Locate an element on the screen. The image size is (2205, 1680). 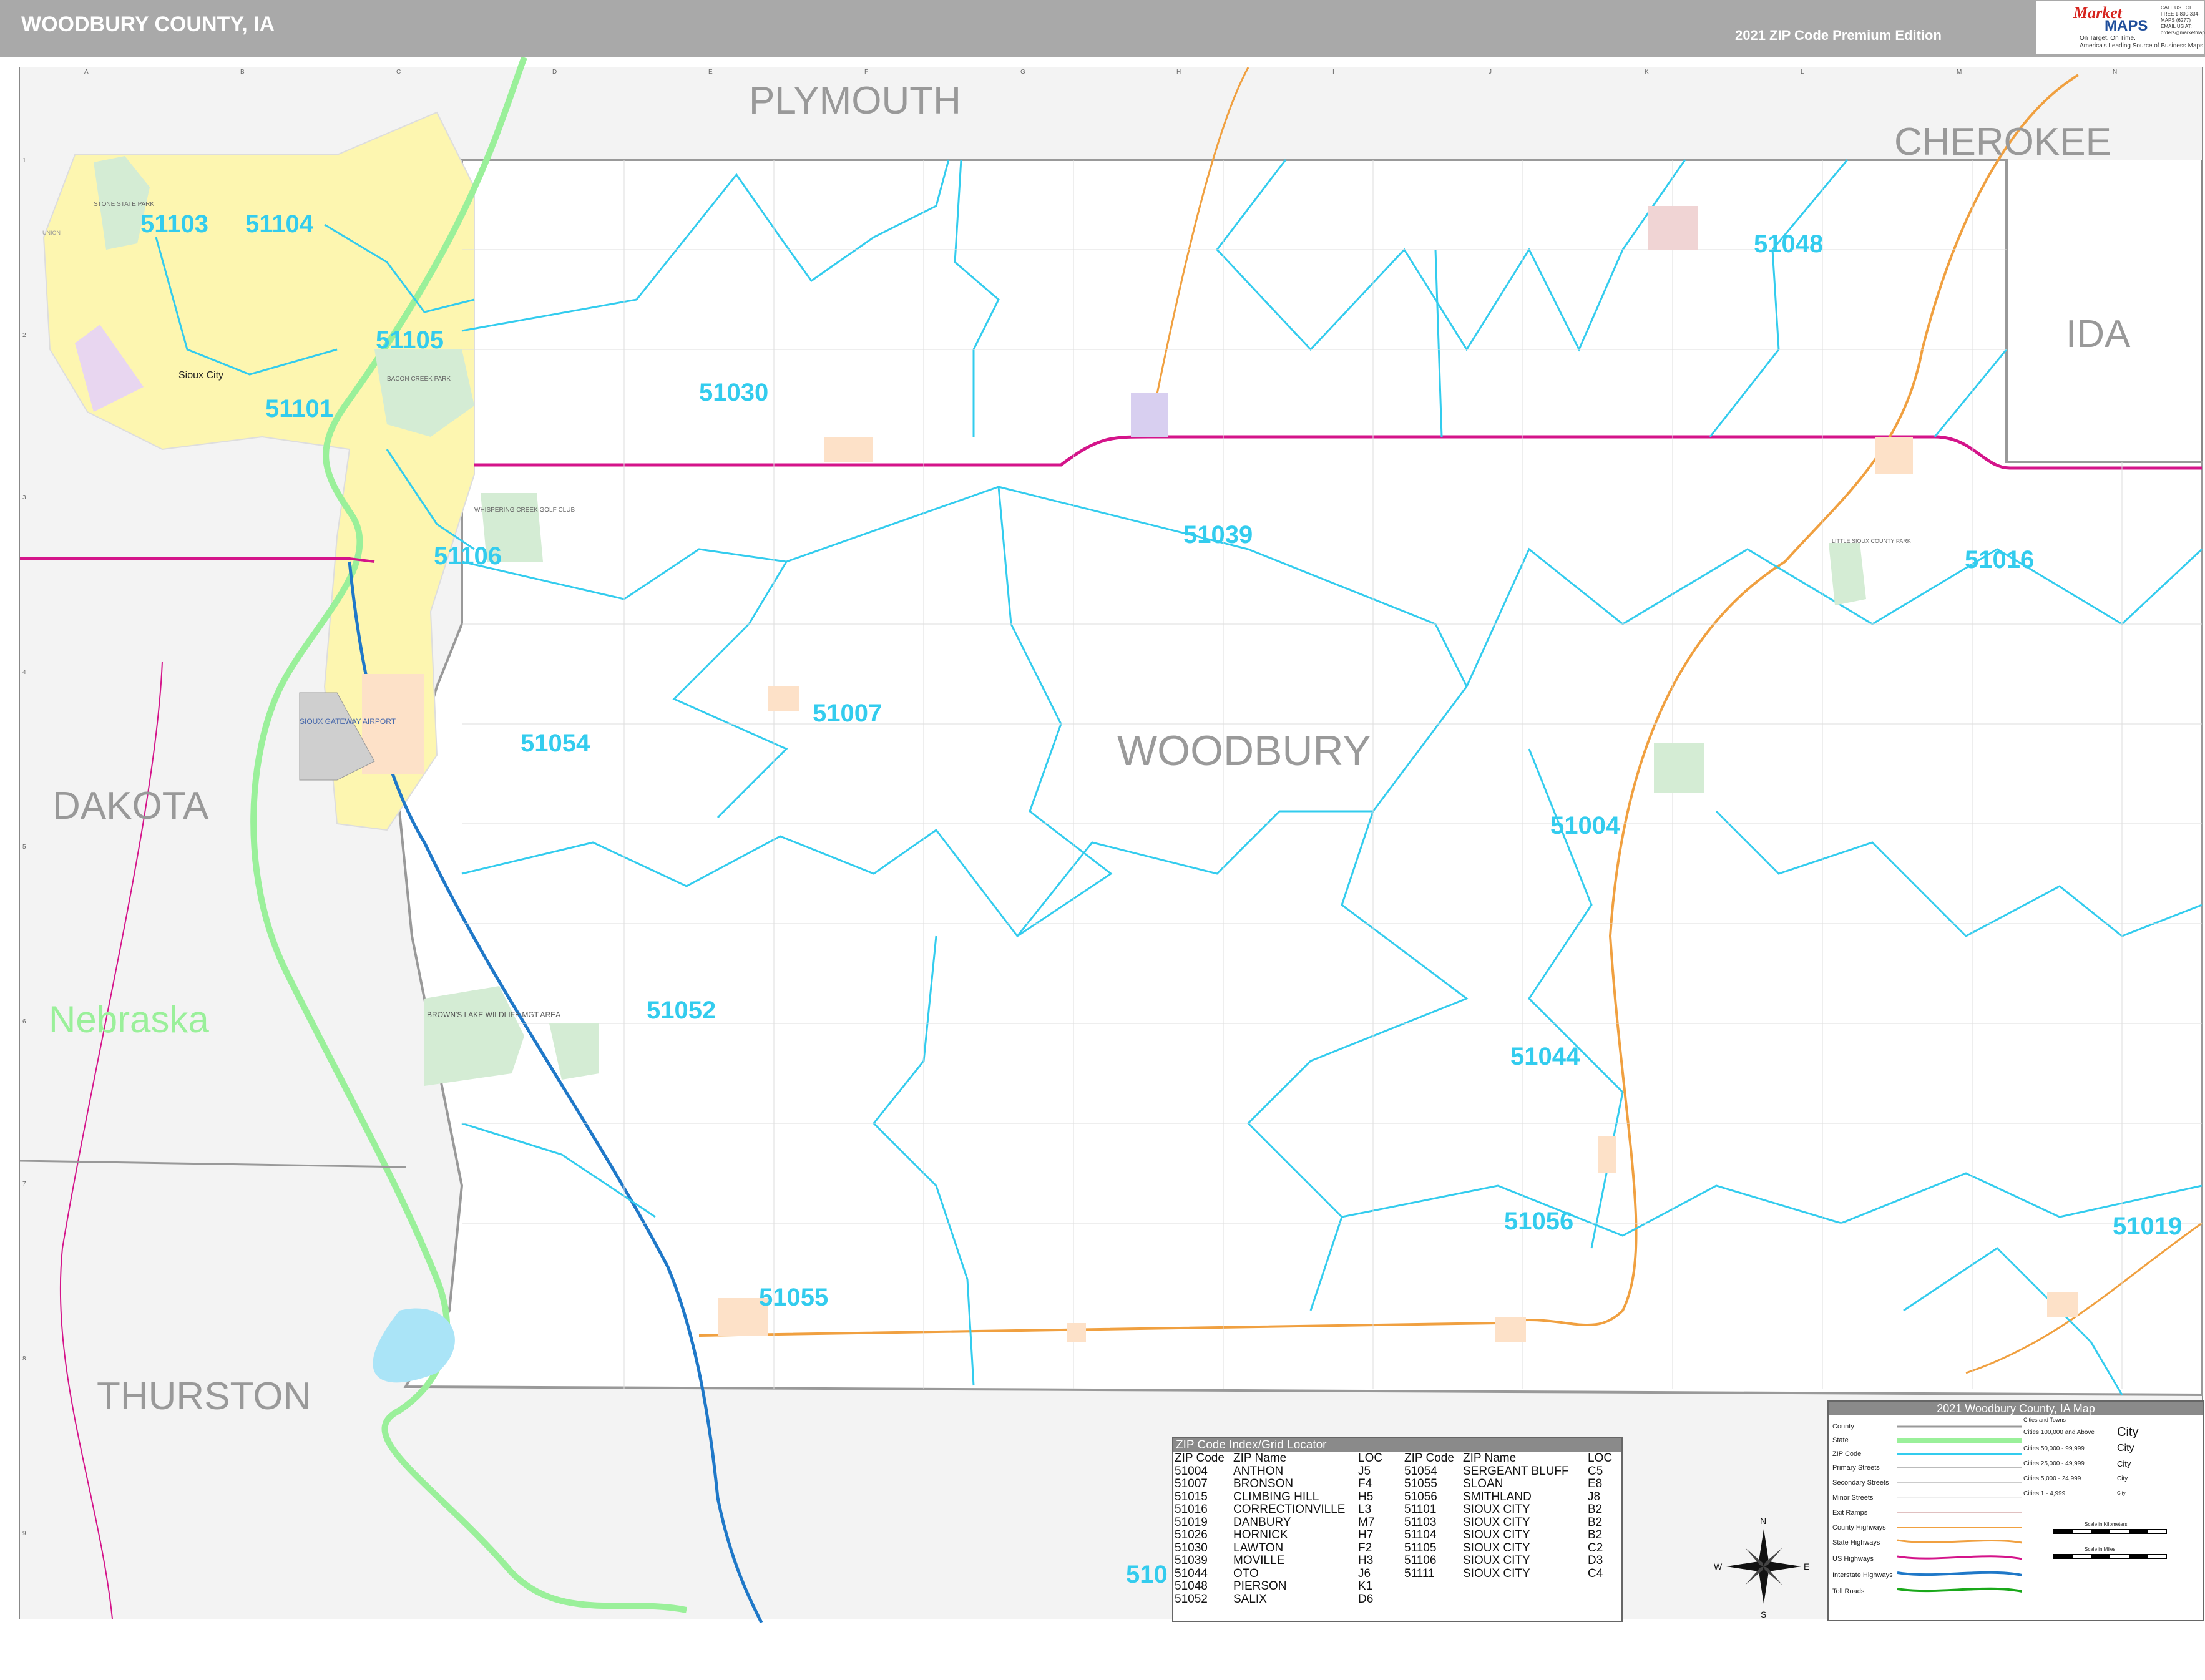
state-label-nebraska: Nebraska is located at coordinates (129, 1020).